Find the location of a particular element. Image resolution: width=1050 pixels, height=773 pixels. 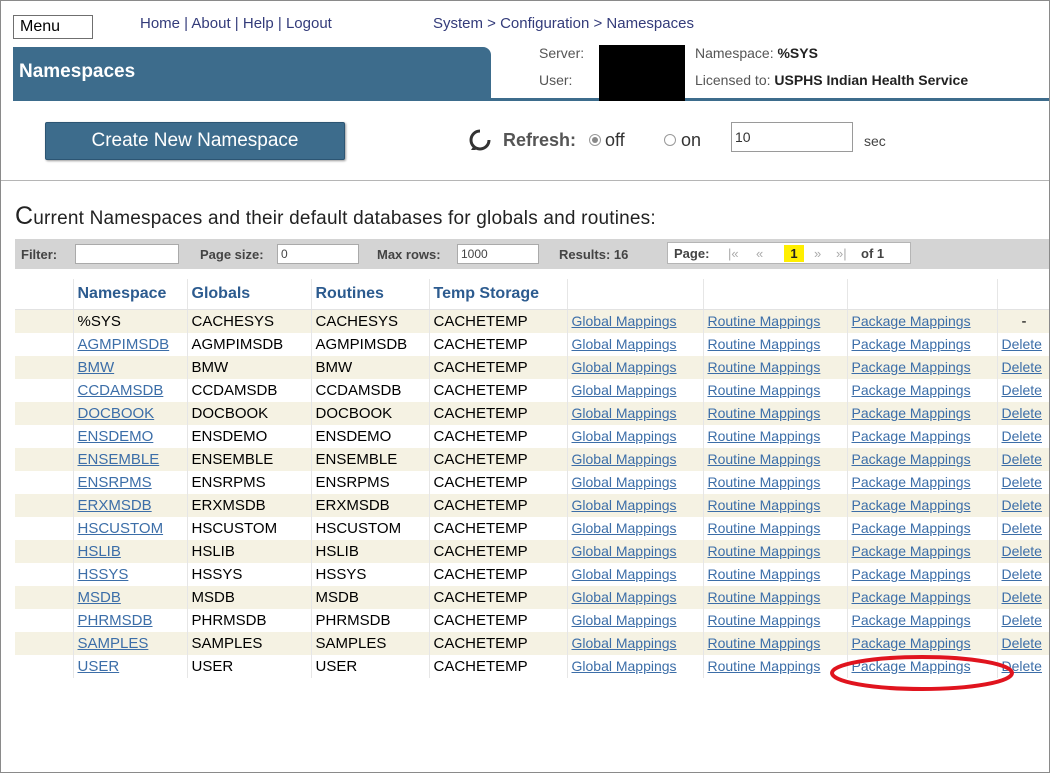

namespace-link: SAMPLES is located at coordinates (113, 643).